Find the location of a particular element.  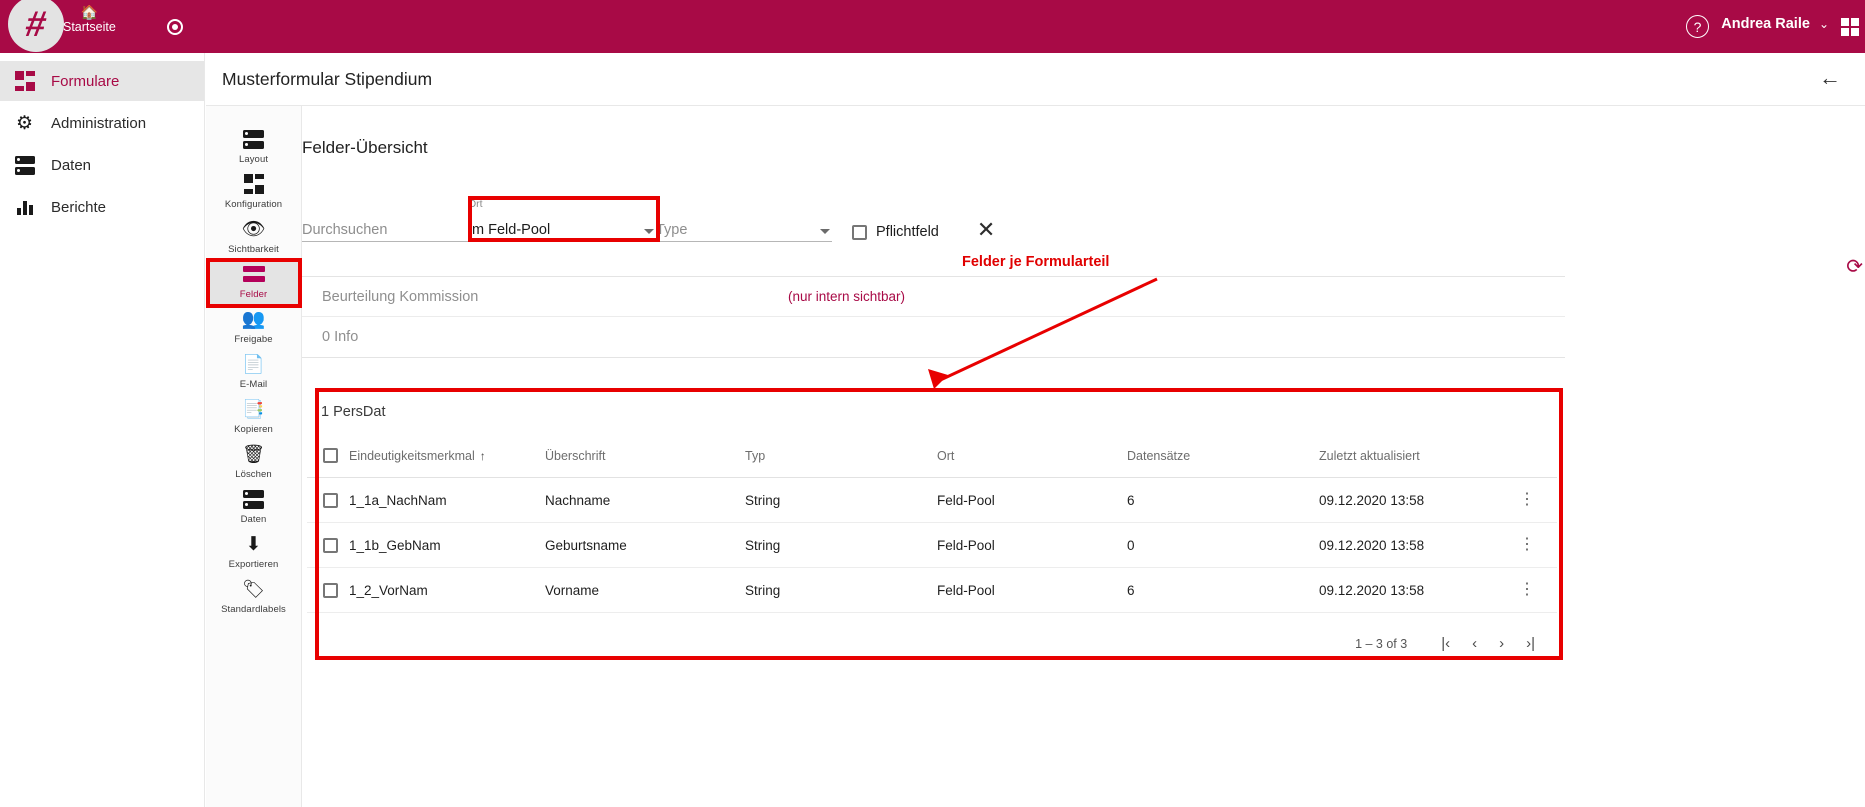

layout-icon is located at coordinates (253, 139).